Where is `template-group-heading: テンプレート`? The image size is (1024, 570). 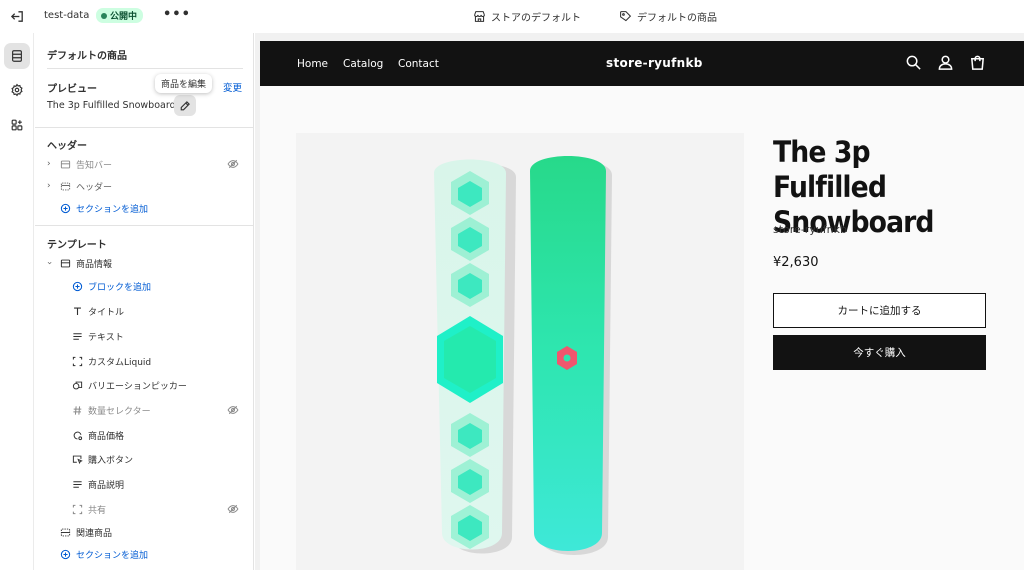
template-group-heading: テンプレート is located at coordinates (77, 245).